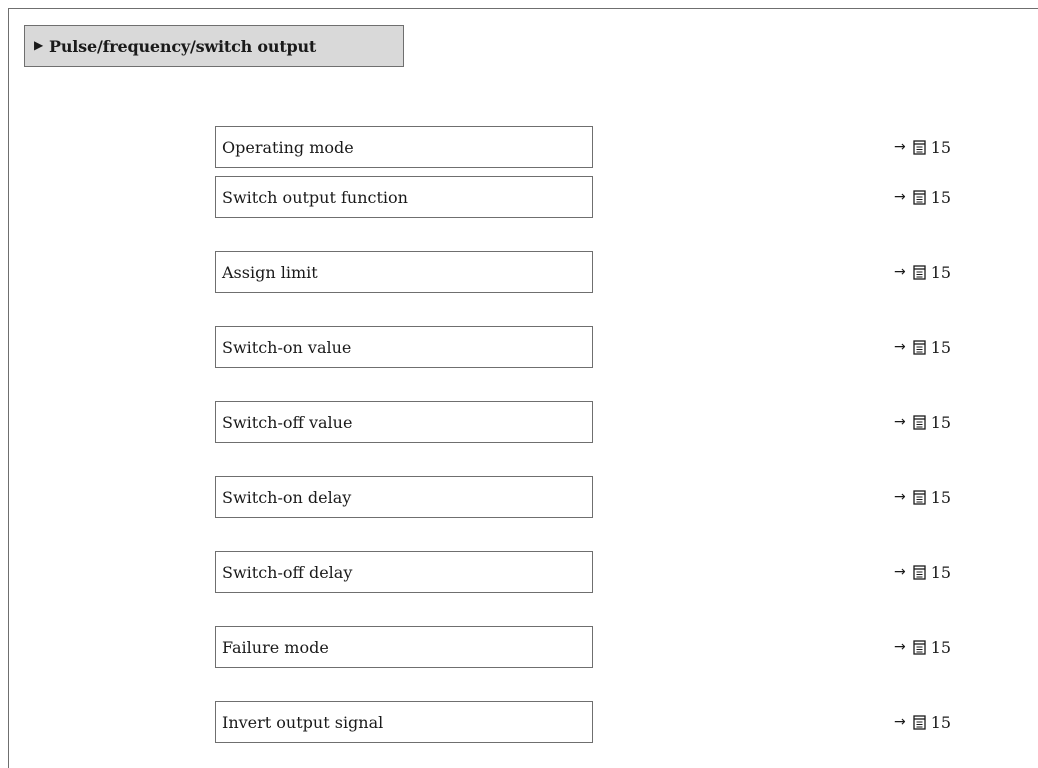  Describe the element at coordinates (303, 722) in the screenshot. I see `parameter-label: Invert output signal` at that location.